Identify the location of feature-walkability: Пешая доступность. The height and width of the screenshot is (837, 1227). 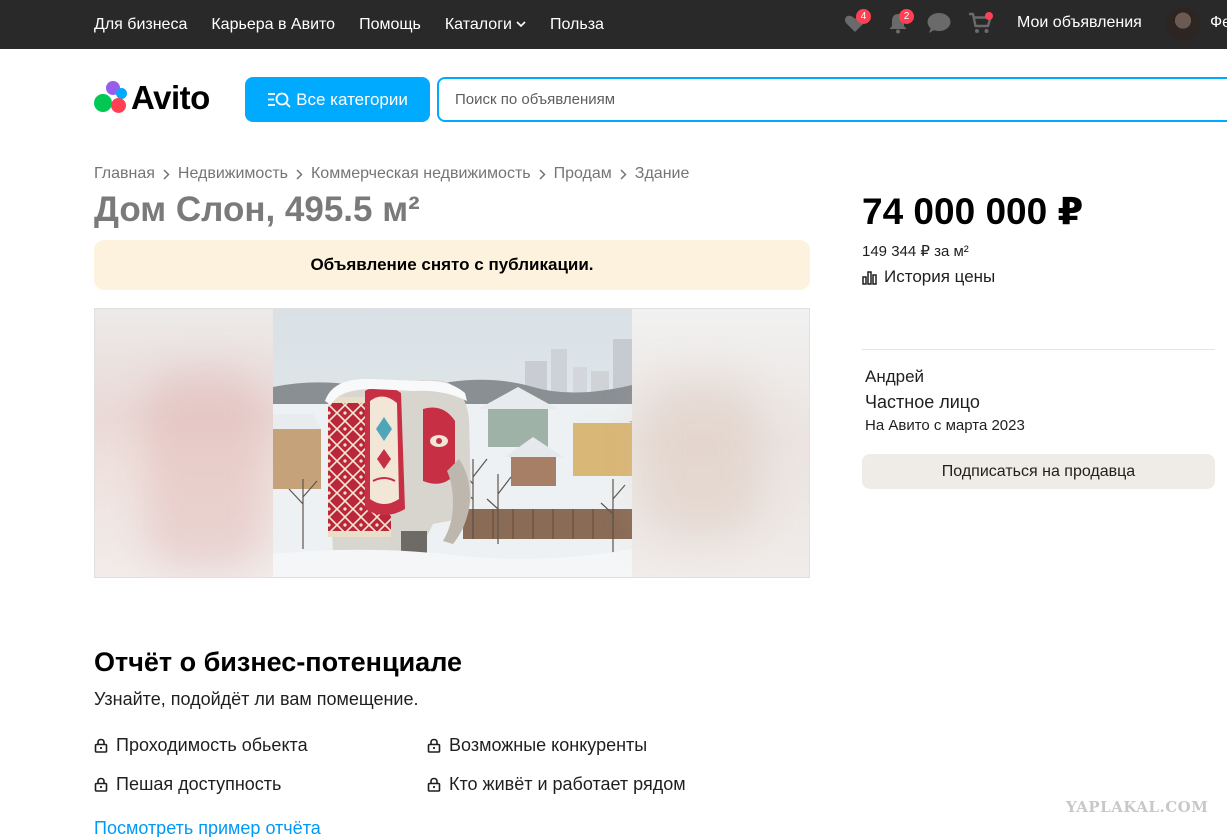
(187, 784).